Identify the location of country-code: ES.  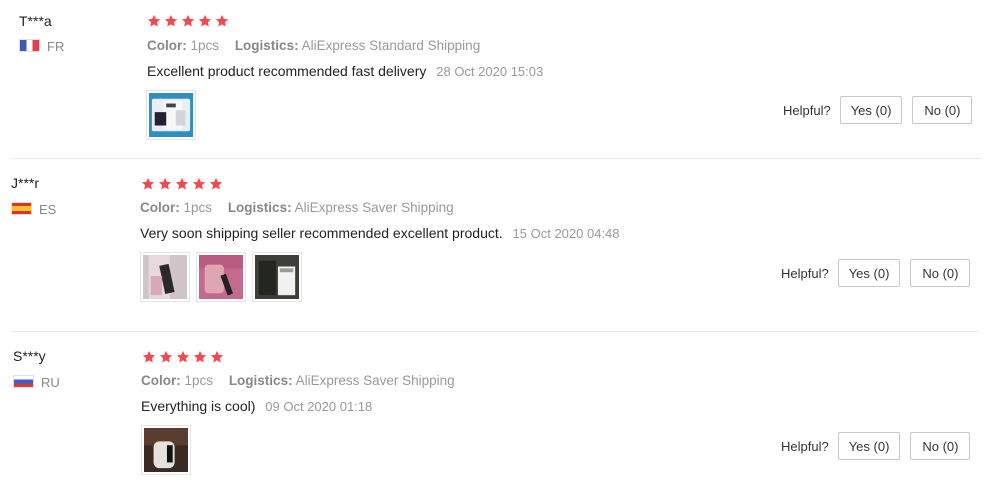
(48, 209).